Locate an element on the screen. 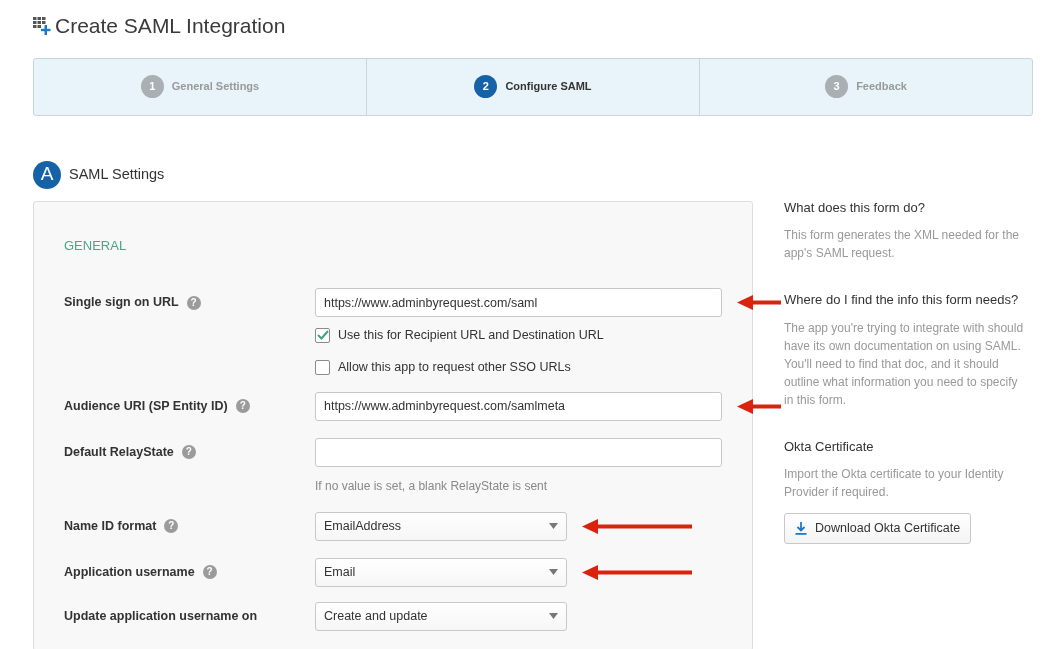 The image size is (1063, 649). help-heading: Okta Certificate is located at coordinates (829, 446).